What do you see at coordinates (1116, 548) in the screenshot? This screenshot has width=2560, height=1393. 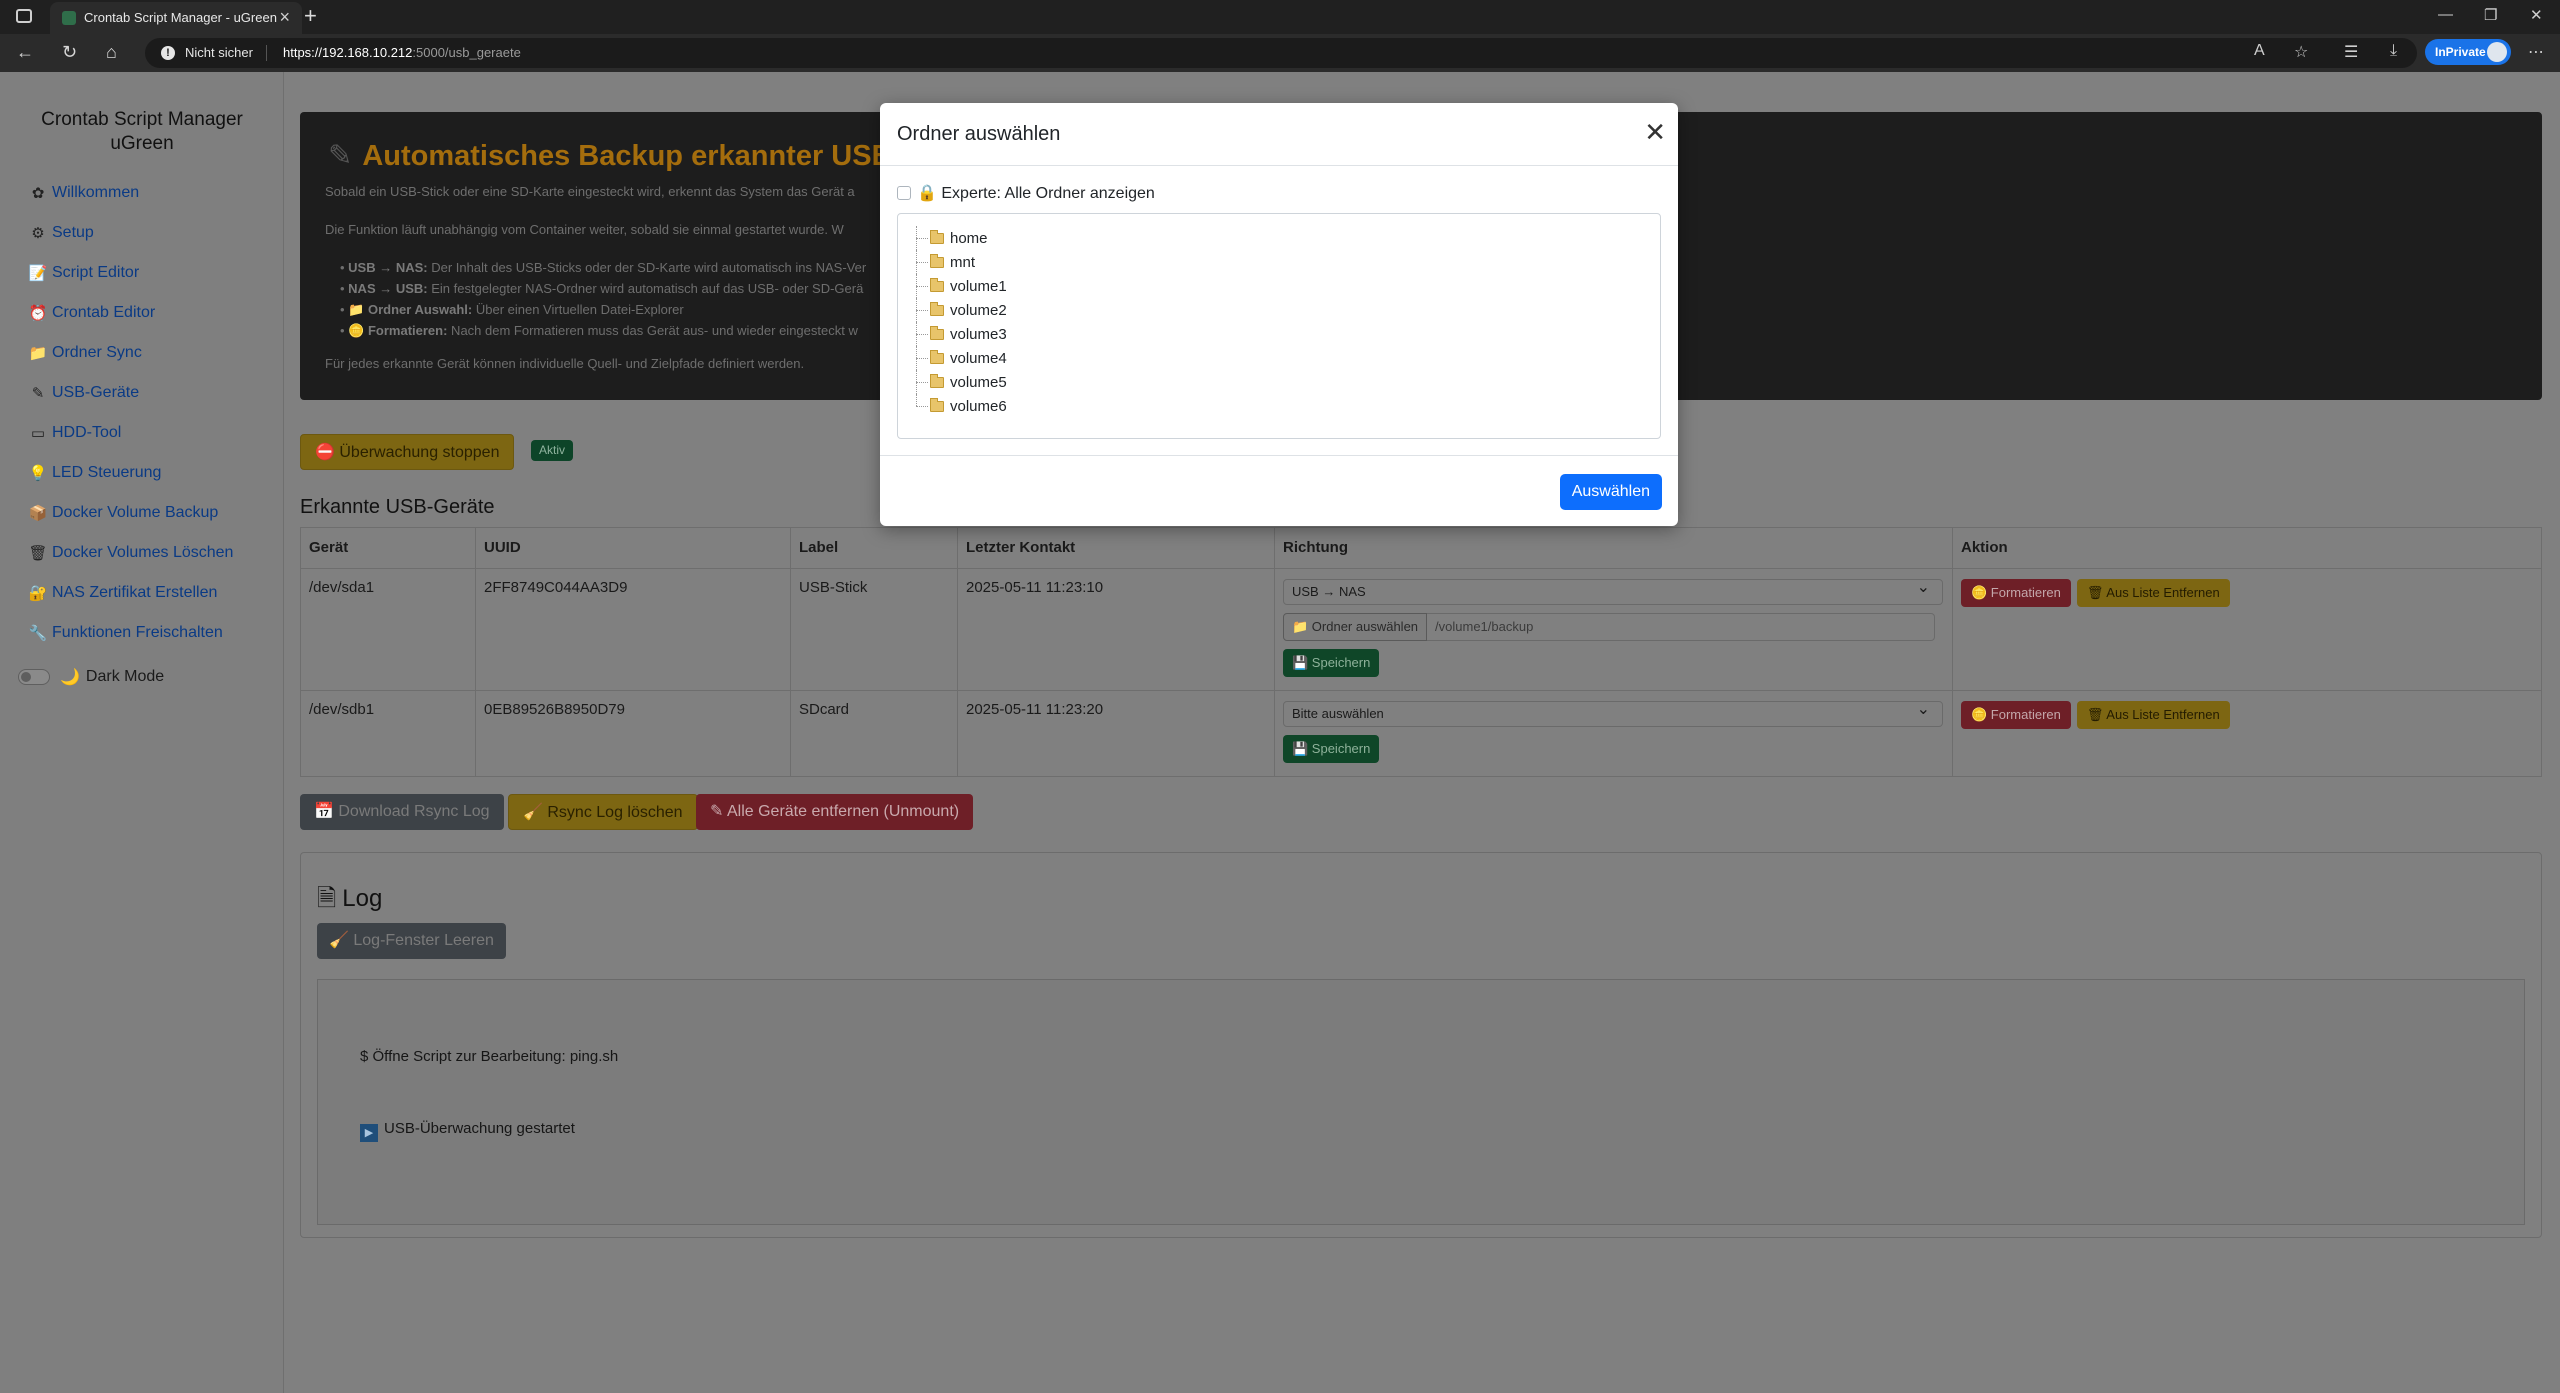 I see `col-last-contact: Letzter Kontakt` at bounding box center [1116, 548].